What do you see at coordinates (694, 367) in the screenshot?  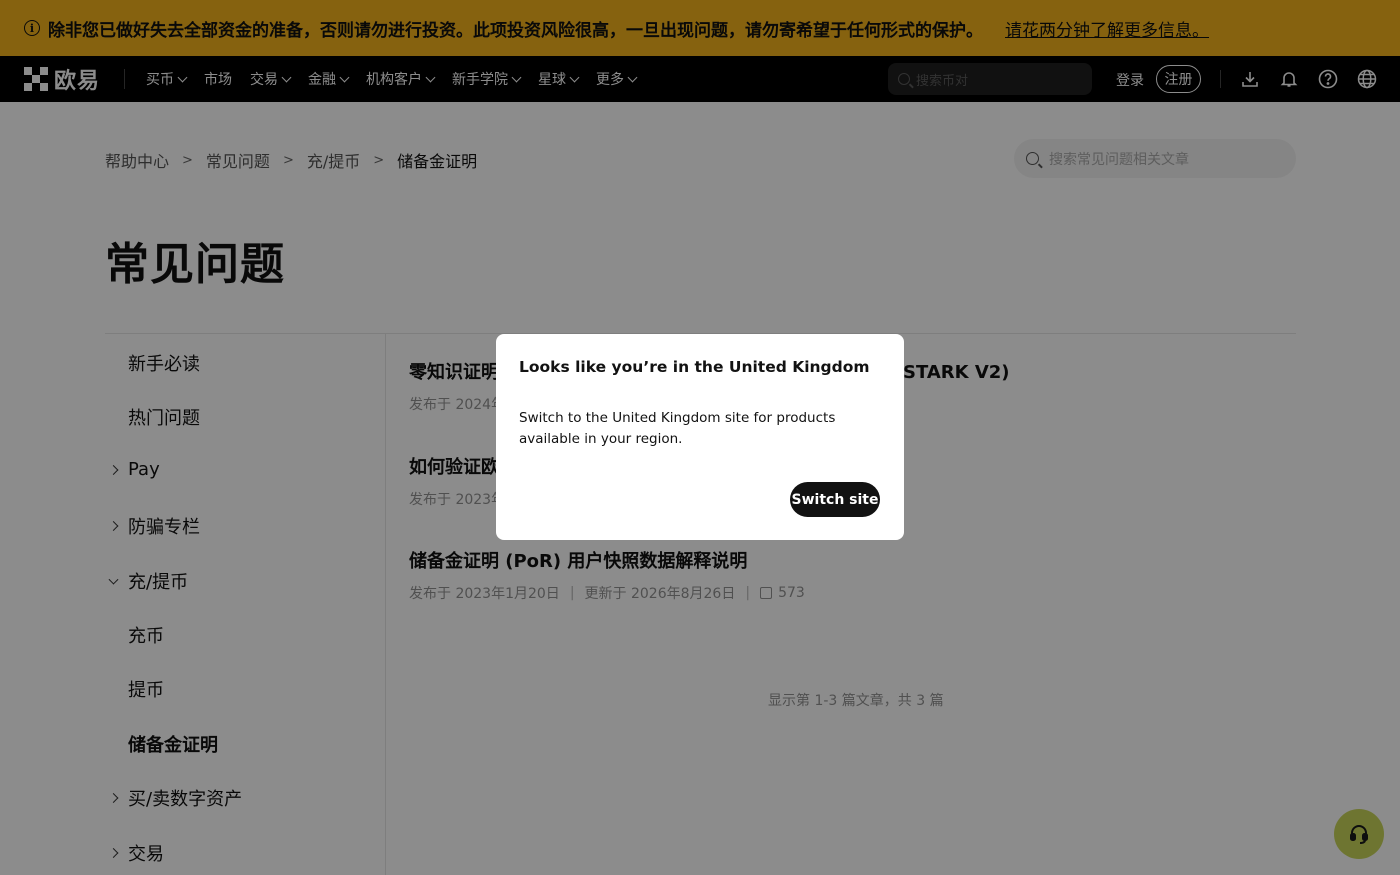 I see `modal-title: Looks like you’re in the United Kingdom` at bounding box center [694, 367].